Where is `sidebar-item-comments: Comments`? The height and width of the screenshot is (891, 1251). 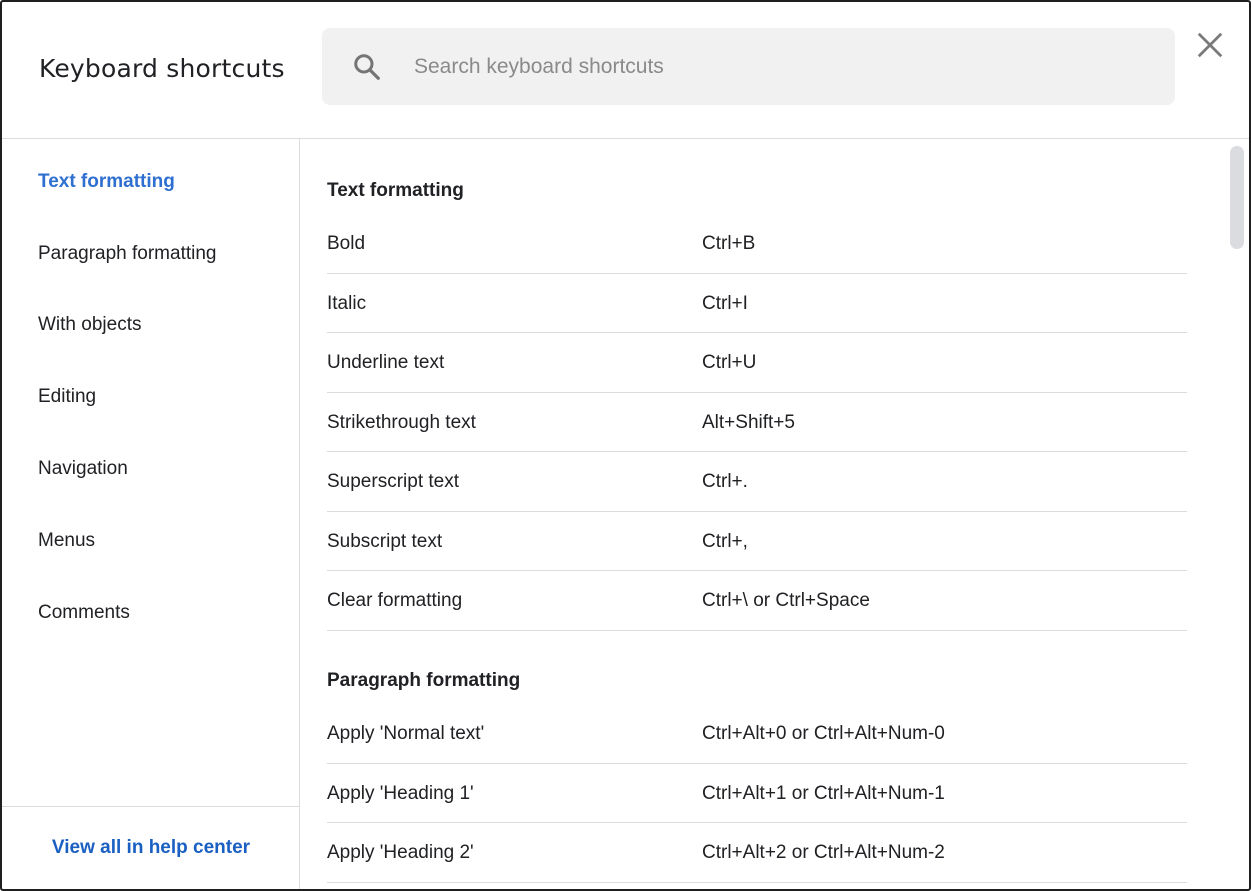
sidebar-item-comments: Comments is located at coordinates (84, 613).